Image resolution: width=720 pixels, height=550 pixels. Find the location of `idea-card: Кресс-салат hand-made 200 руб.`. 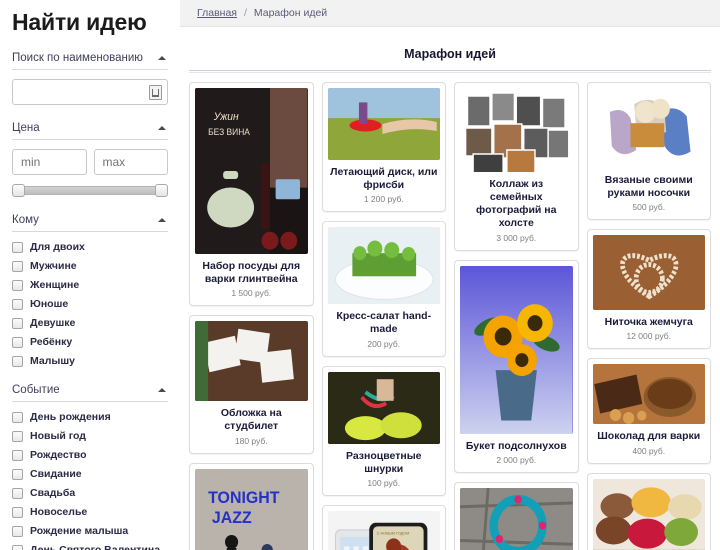

idea-card: Кресс-салат hand-made 200 руб. is located at coordinates (383, 289).